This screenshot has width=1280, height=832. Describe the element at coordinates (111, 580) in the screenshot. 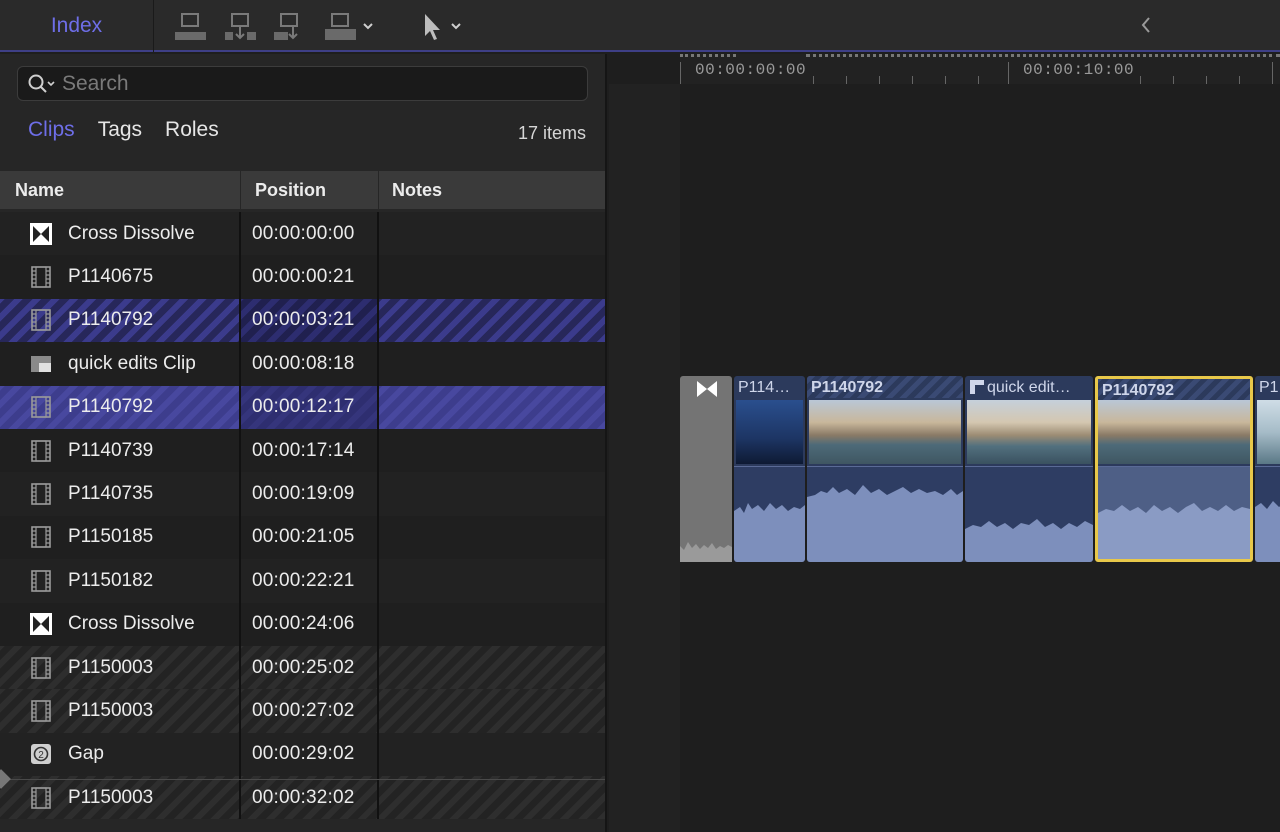

I see `clip-name: P1150182` at that location.